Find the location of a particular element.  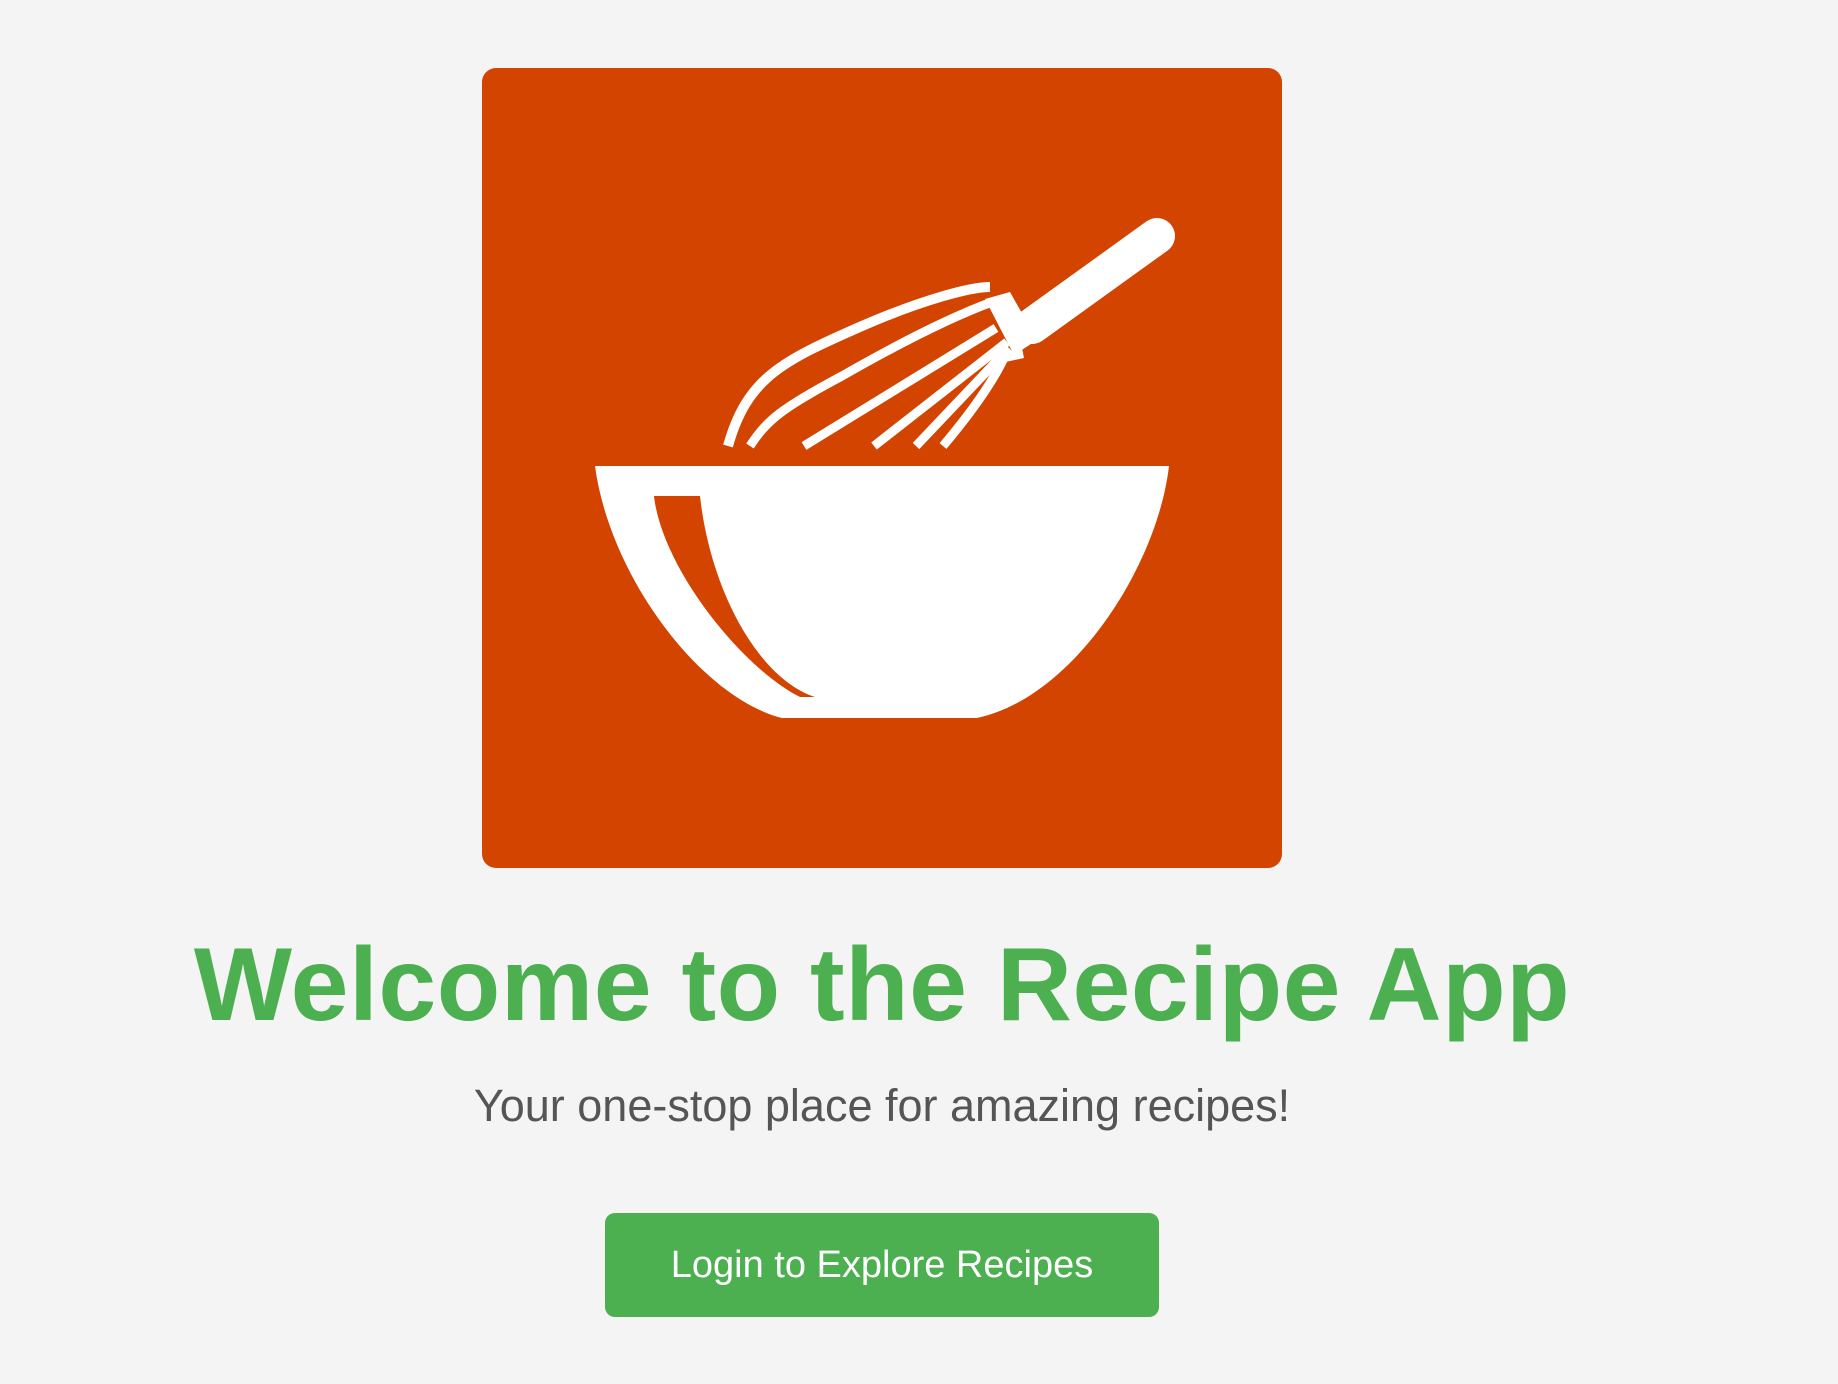

page-title: Welcome to the Recipe App is located at coordinates (882, 985).